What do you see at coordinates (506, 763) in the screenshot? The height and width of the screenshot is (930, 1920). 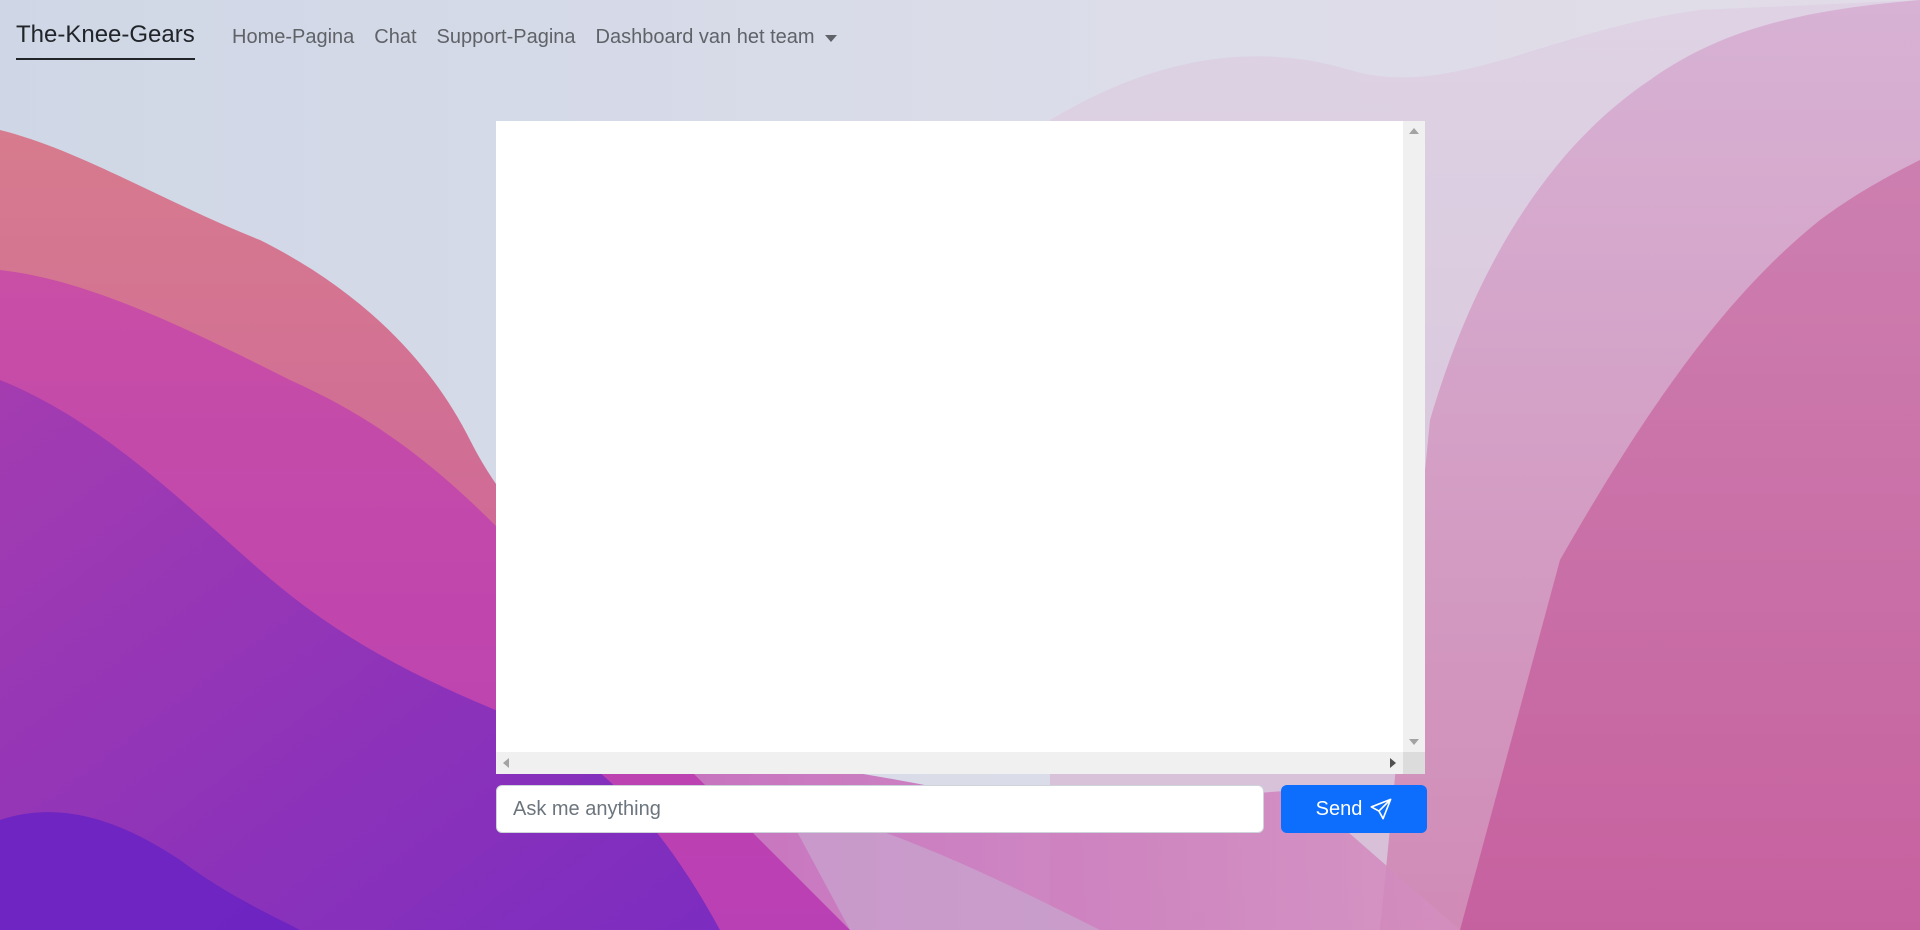 I see `scroll-left-arrow-icon` at bounding box center [506, 763].